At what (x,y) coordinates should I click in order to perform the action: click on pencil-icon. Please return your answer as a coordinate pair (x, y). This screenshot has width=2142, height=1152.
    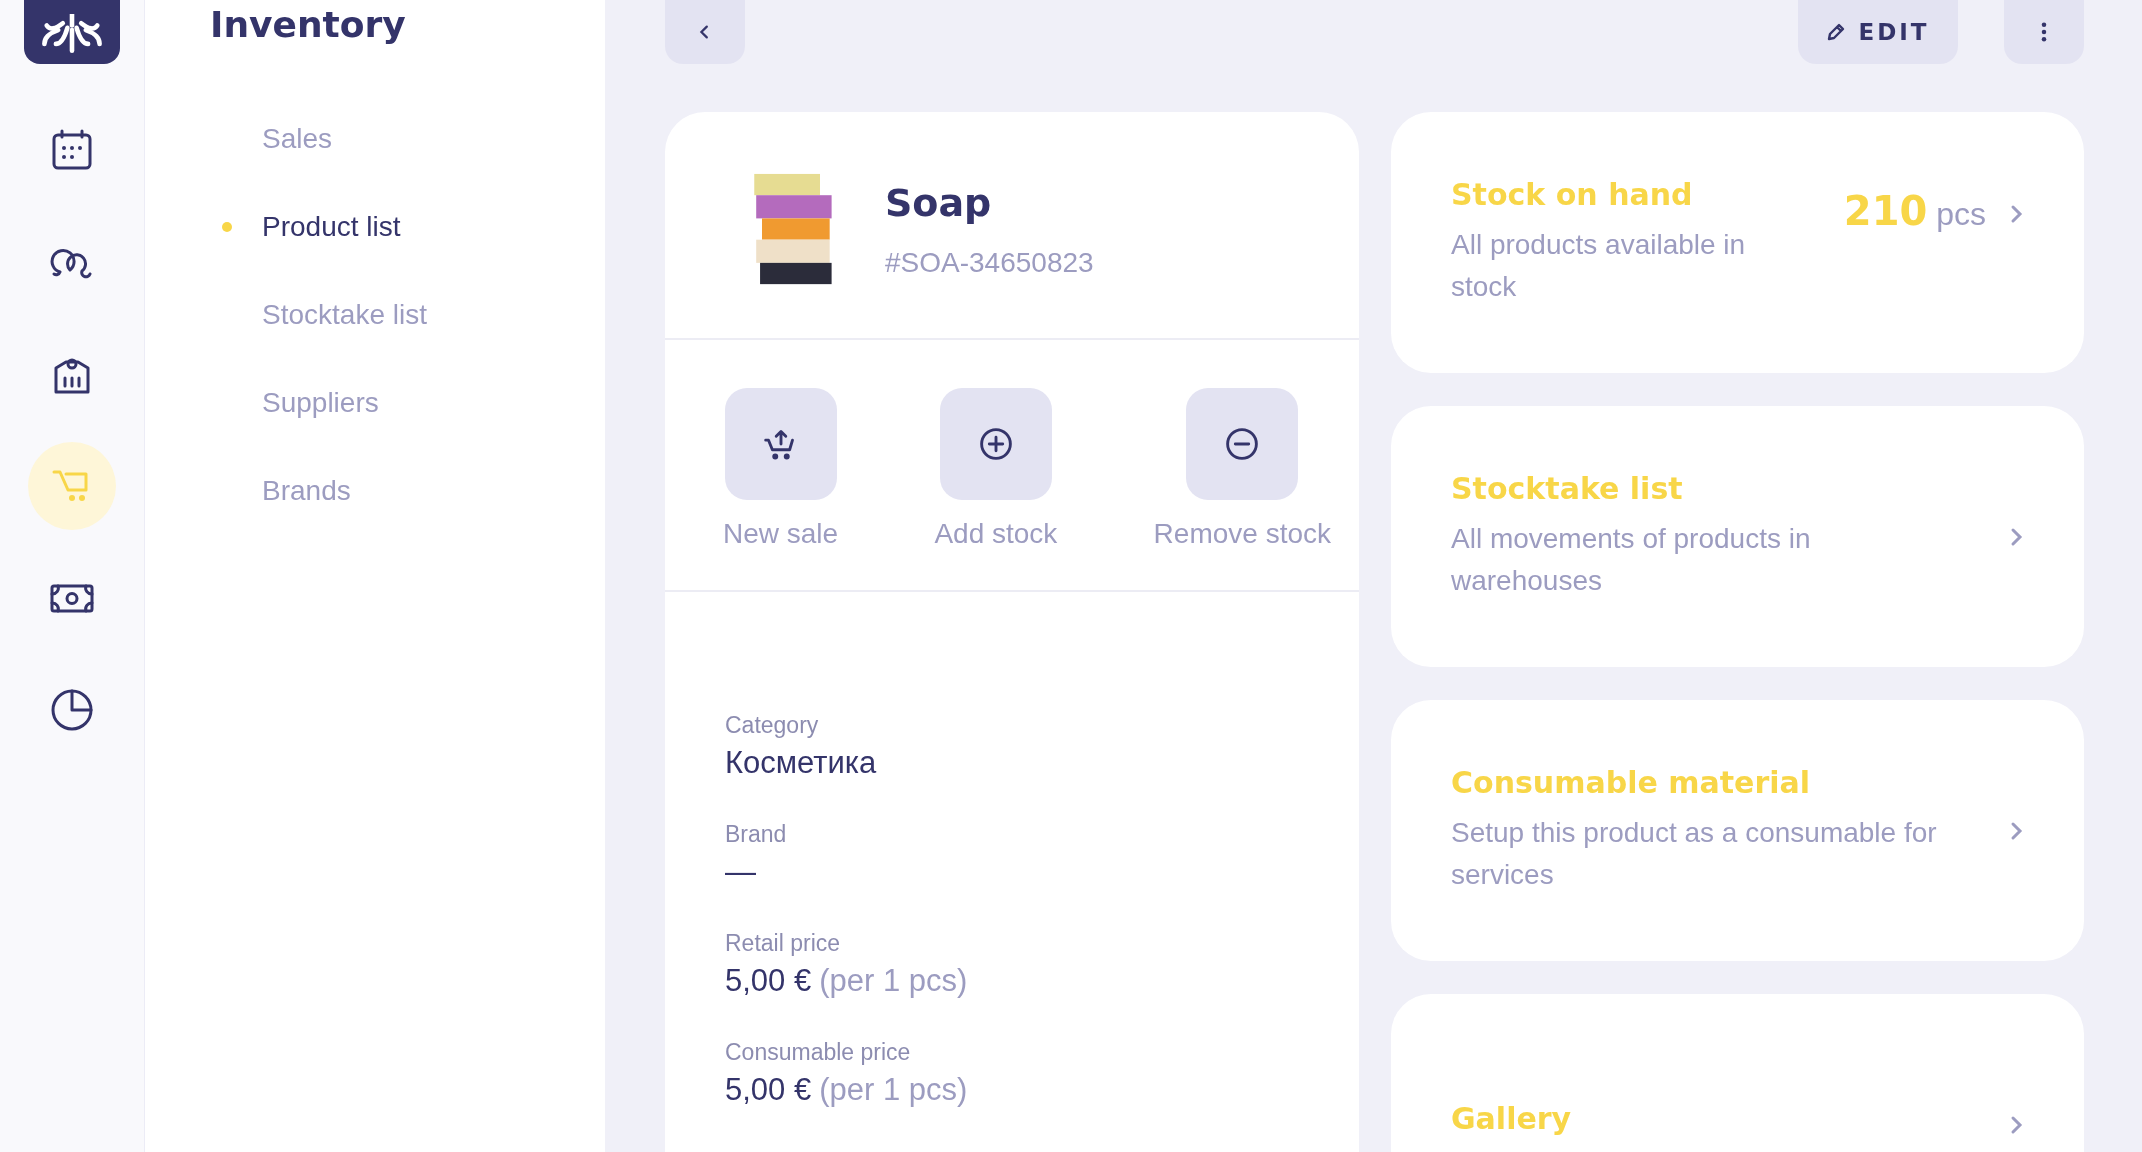
    Looking at the image, I should click on (1836, 32).